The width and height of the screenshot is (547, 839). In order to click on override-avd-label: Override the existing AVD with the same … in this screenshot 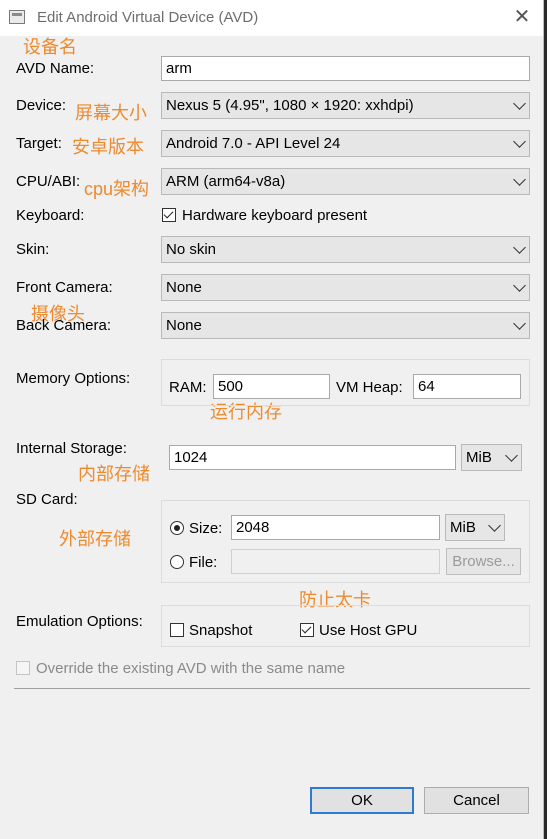, I will do `click(191, 668)`.